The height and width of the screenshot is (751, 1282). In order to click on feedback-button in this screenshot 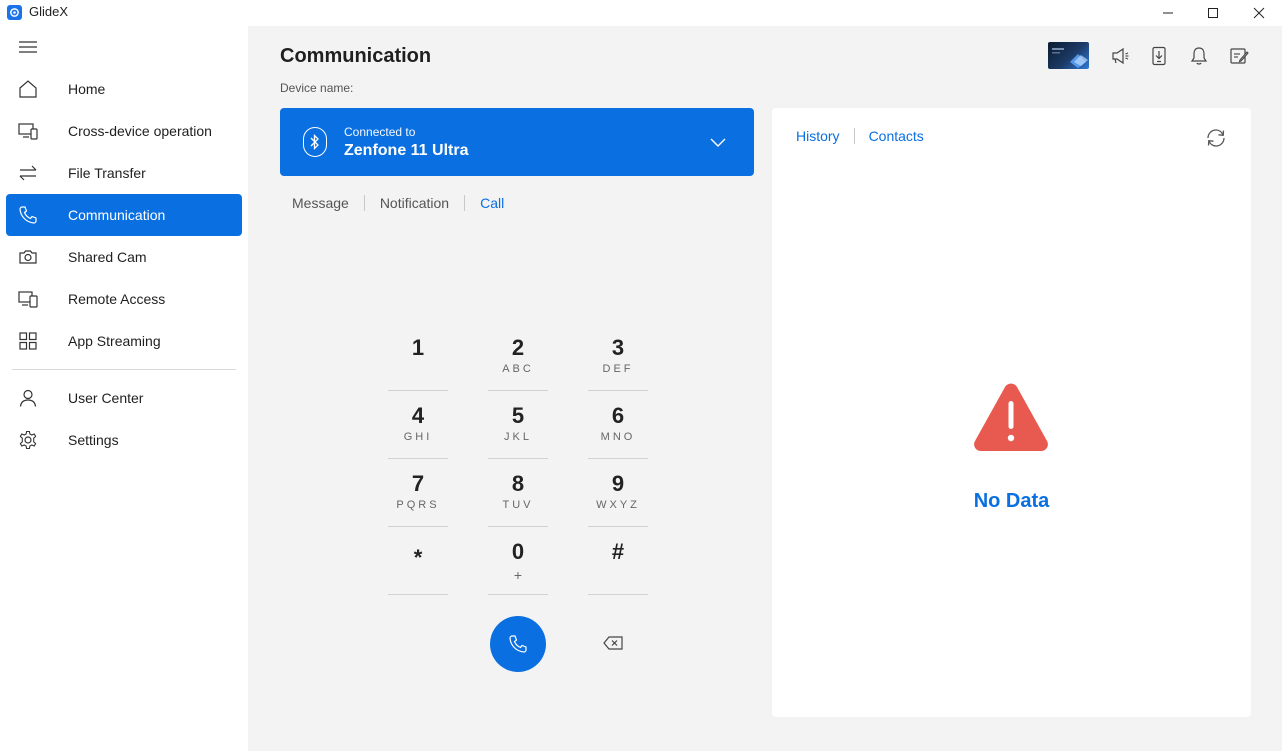, I will do `click(1239, 56)`.